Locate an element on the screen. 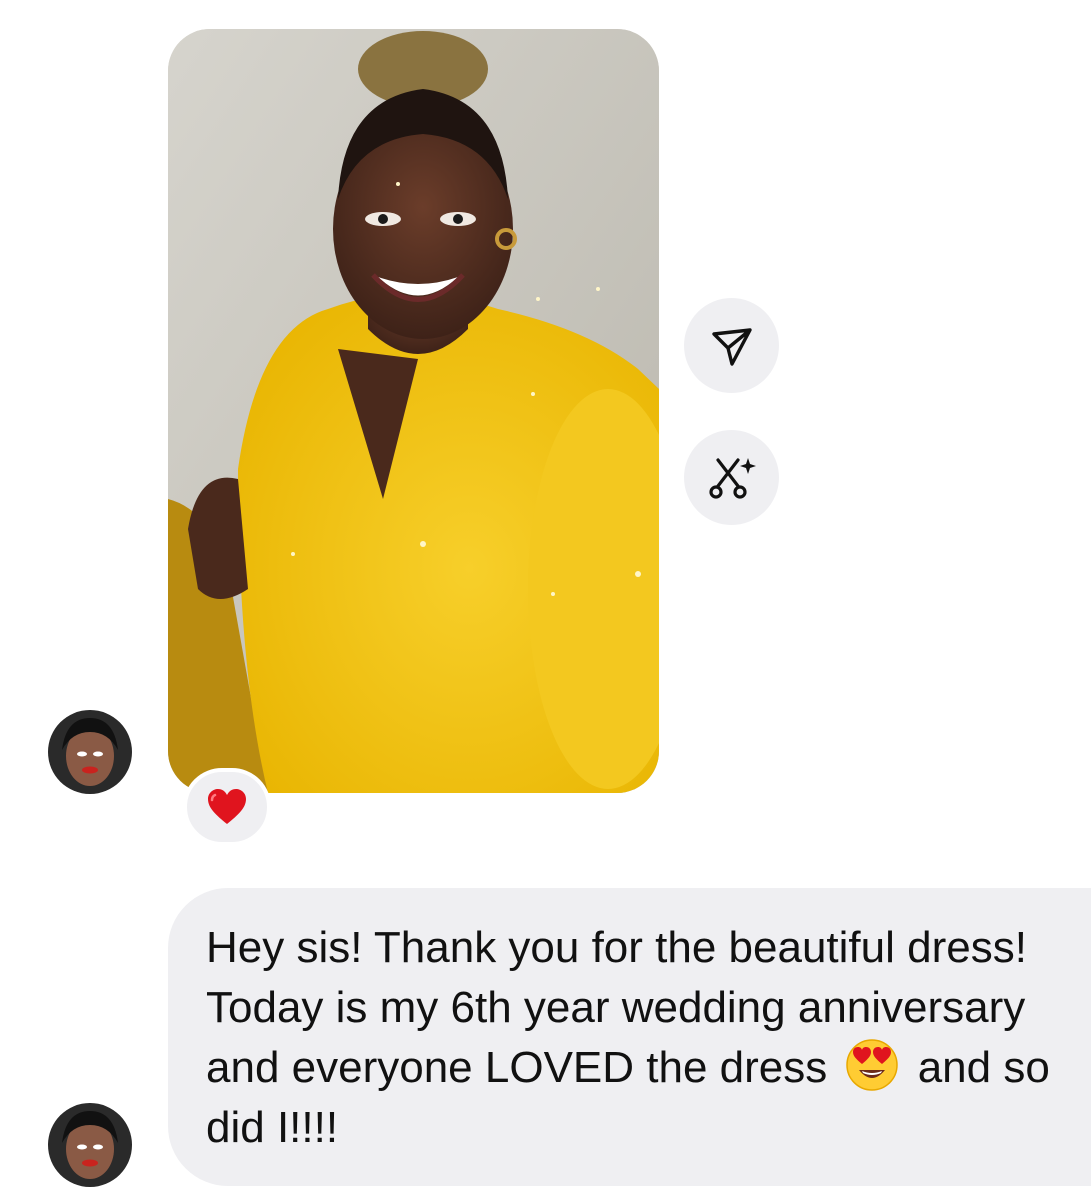 Image resolution: width=1091 pixels, height=1199 pixels. red-heart-icon is located at coordinates (227, 806).